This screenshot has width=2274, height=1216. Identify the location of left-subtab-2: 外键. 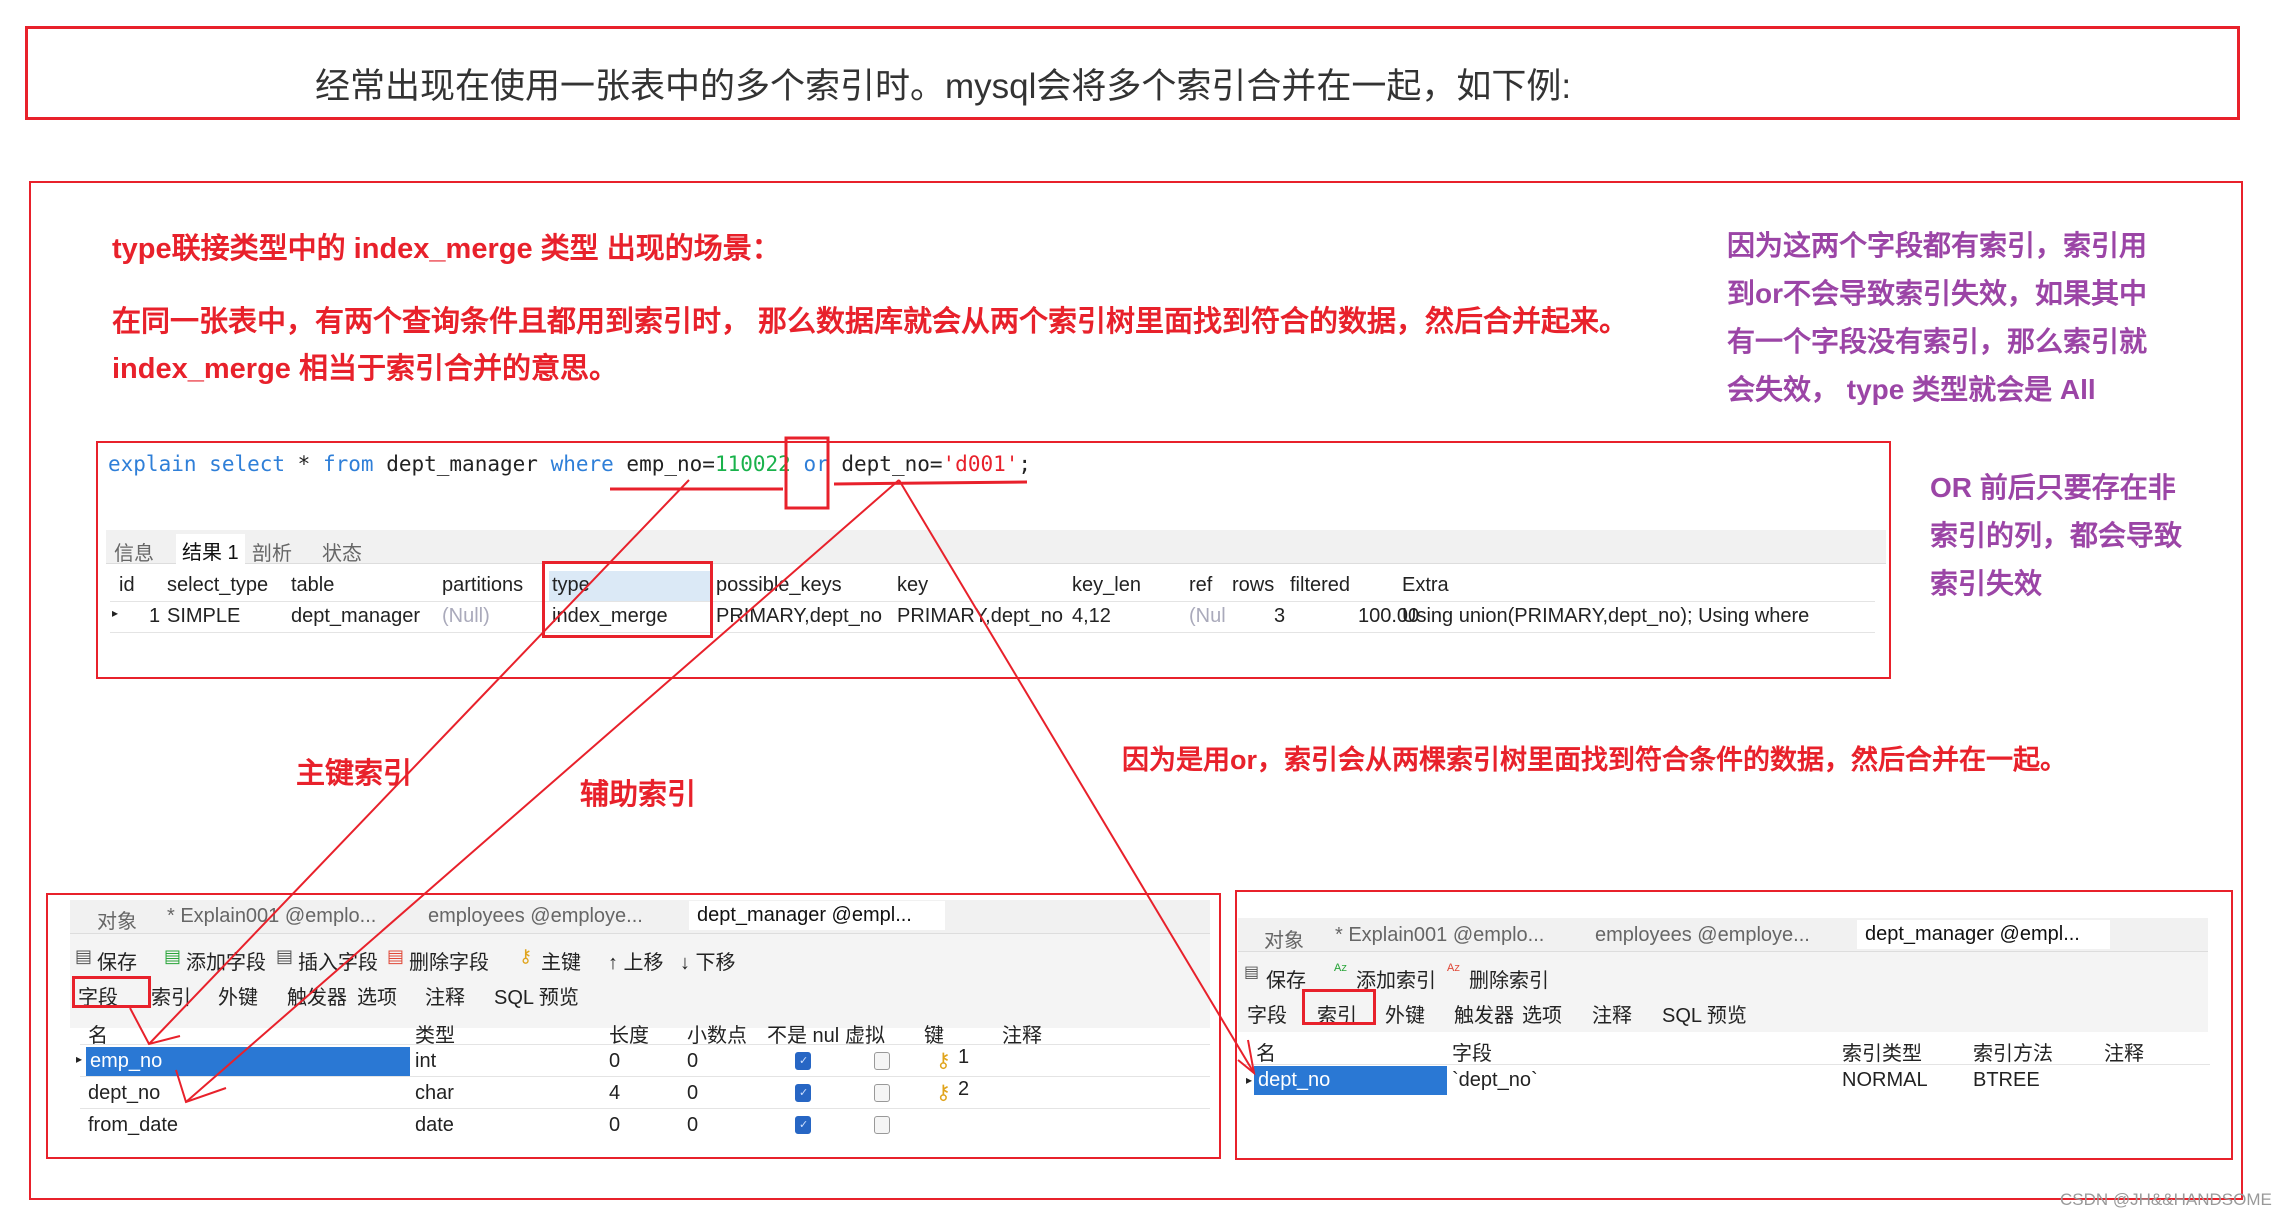
(238, 995).